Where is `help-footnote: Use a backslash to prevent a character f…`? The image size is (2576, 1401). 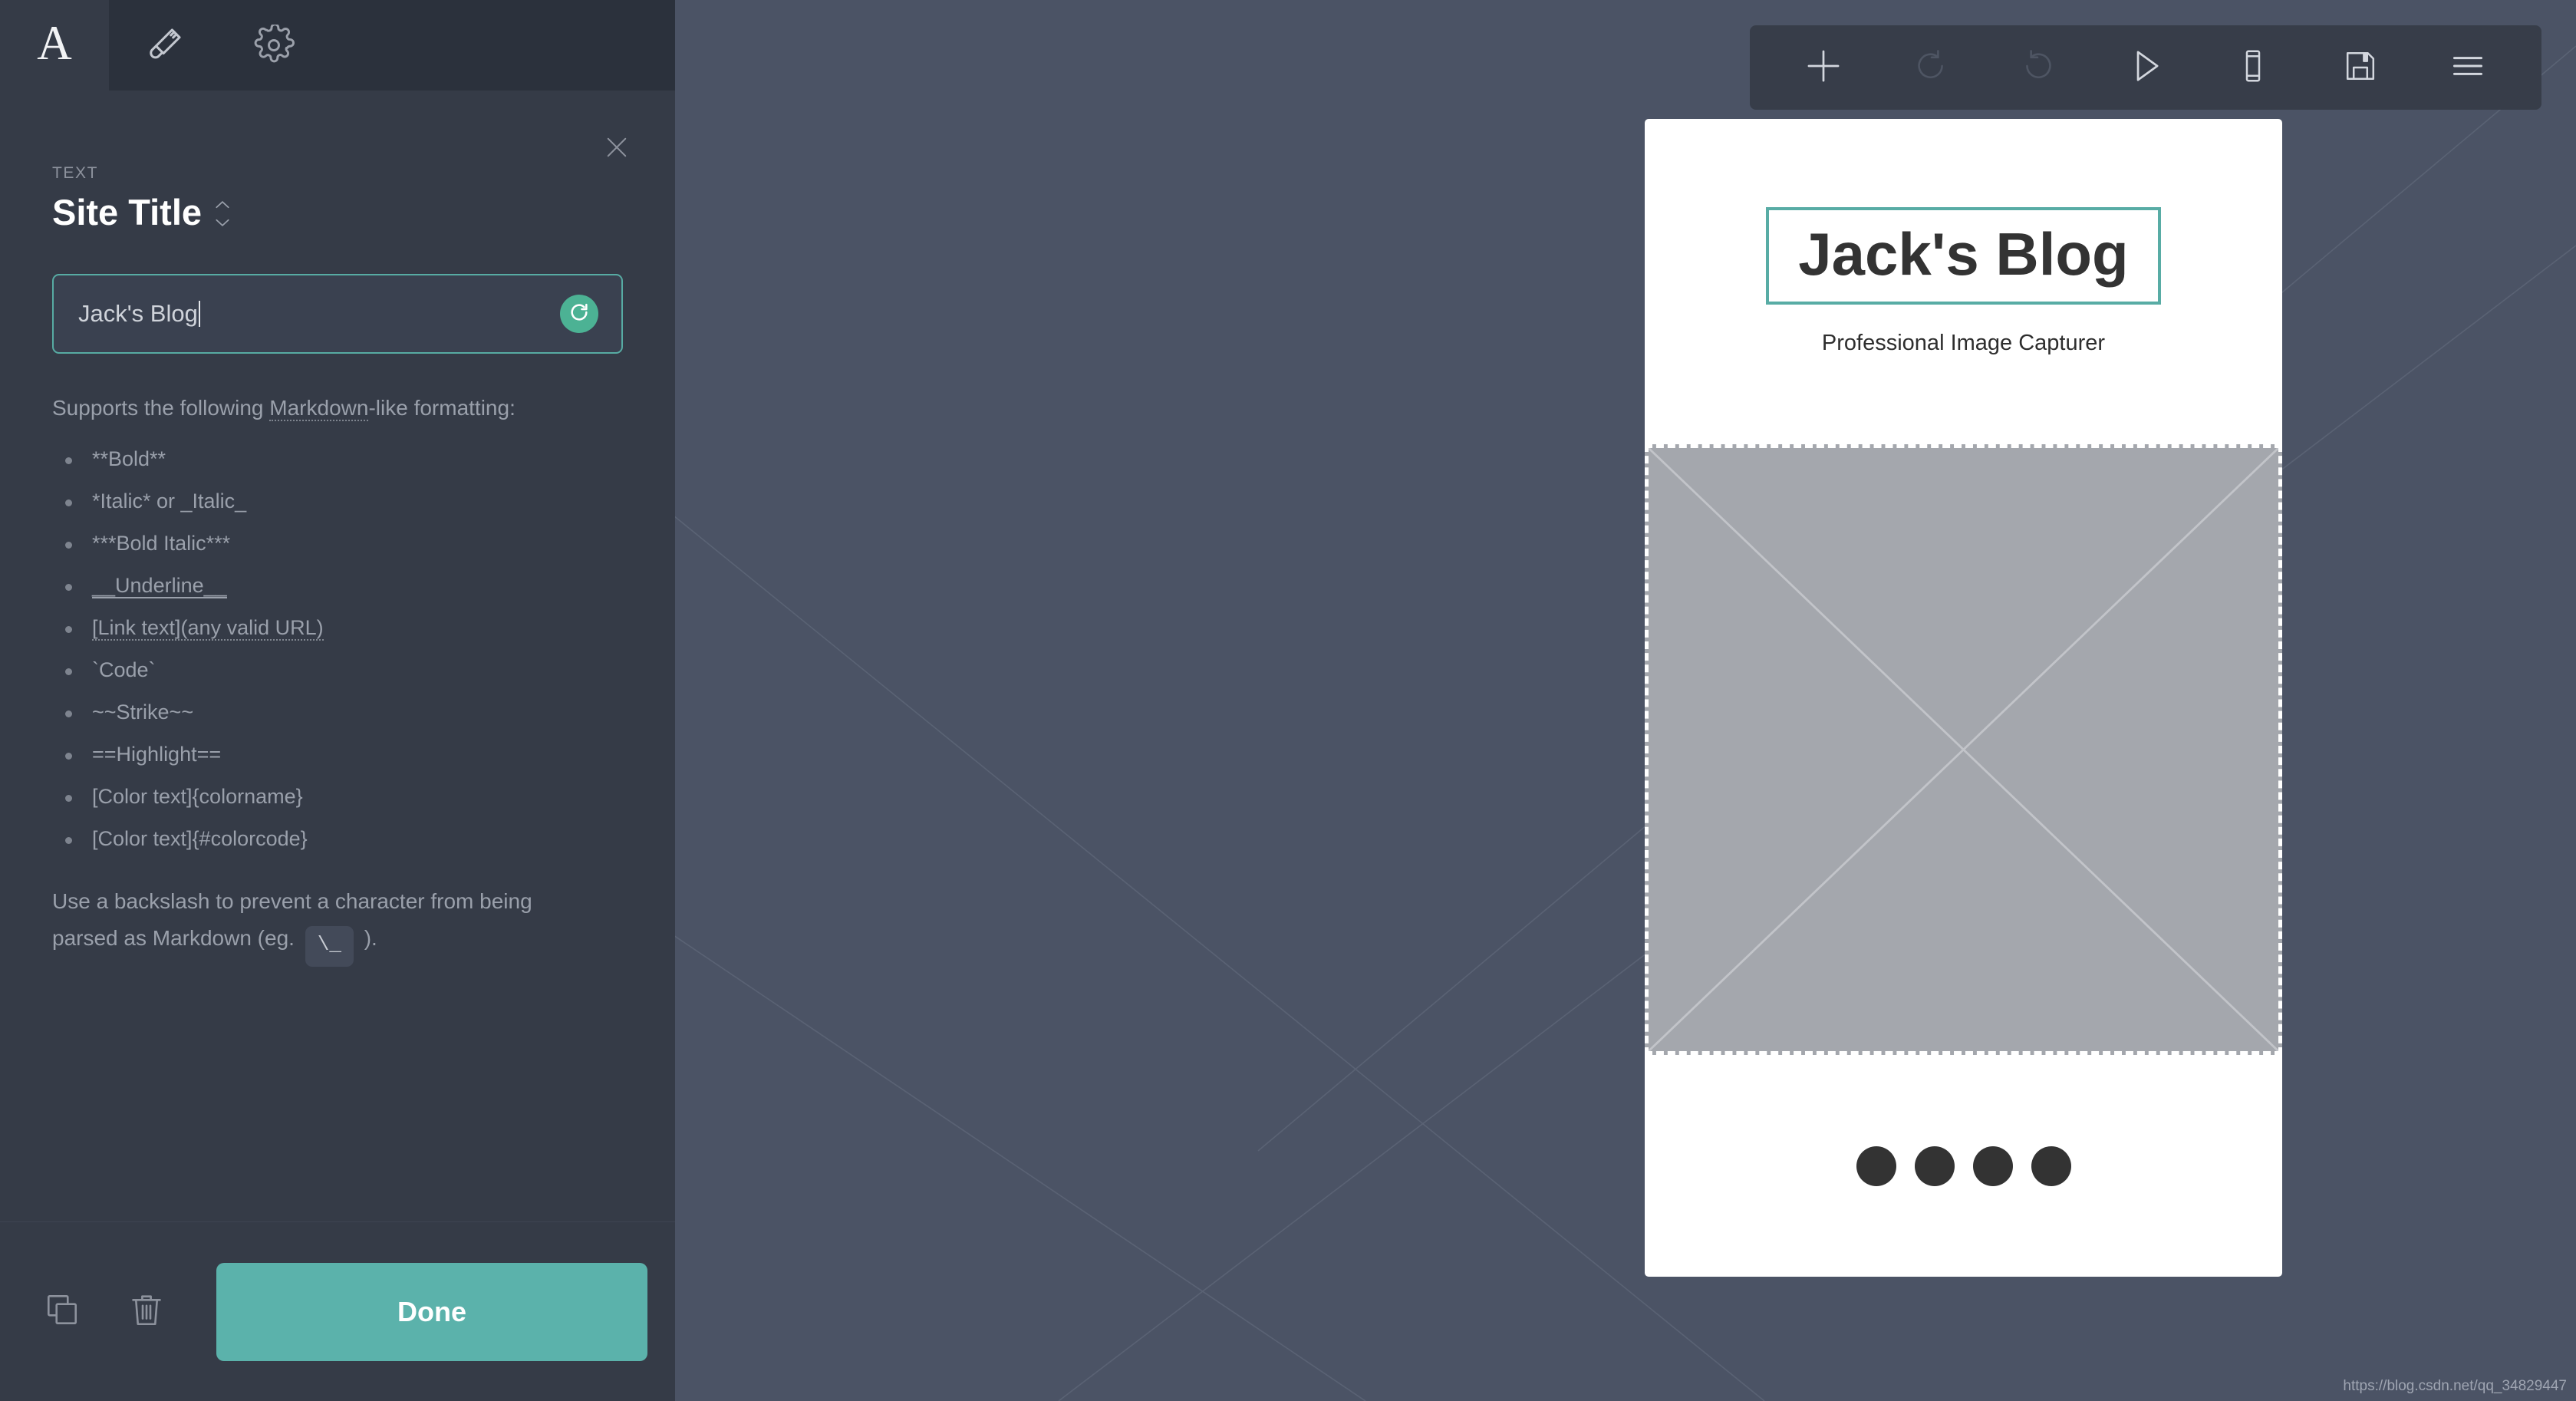
help-footnote: Use a backslash to prevent a character f… is located at coordinates (320, 925).